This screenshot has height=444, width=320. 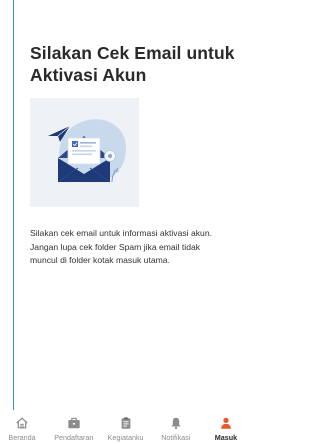 I want to click on nav-label-beranda: Beranda, so click(x=22, y=437).